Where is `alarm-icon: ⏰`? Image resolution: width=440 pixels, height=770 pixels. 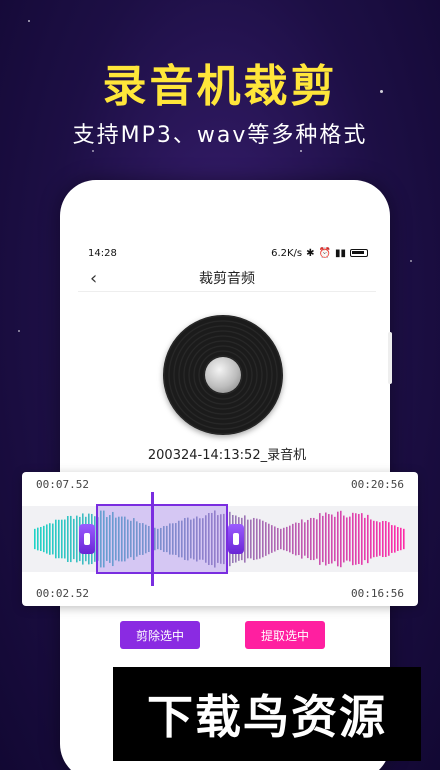 alarm-icon: ⏰ is located at coordinates (324, 253).